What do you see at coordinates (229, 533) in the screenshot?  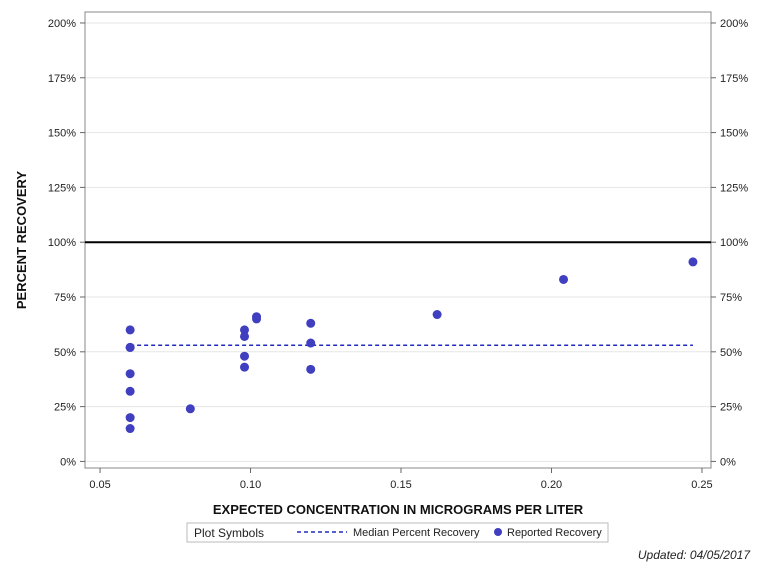 I see `legend-title: Plot Symbols` at bounding box center [229, 533].